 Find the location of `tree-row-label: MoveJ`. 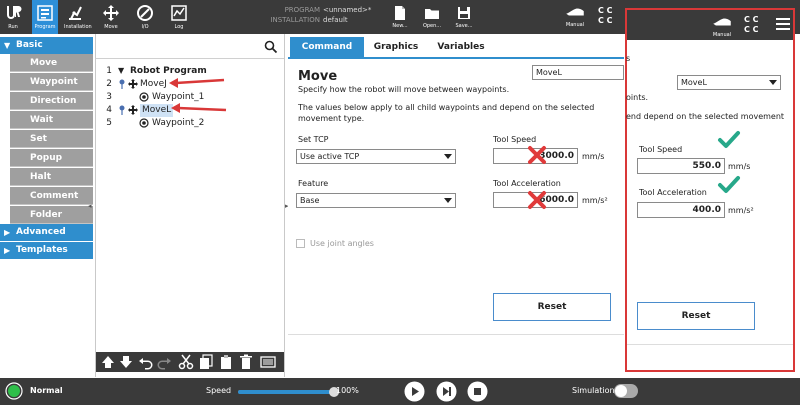

tree-row-label: MoveJ is located at coordinates (153, 84).